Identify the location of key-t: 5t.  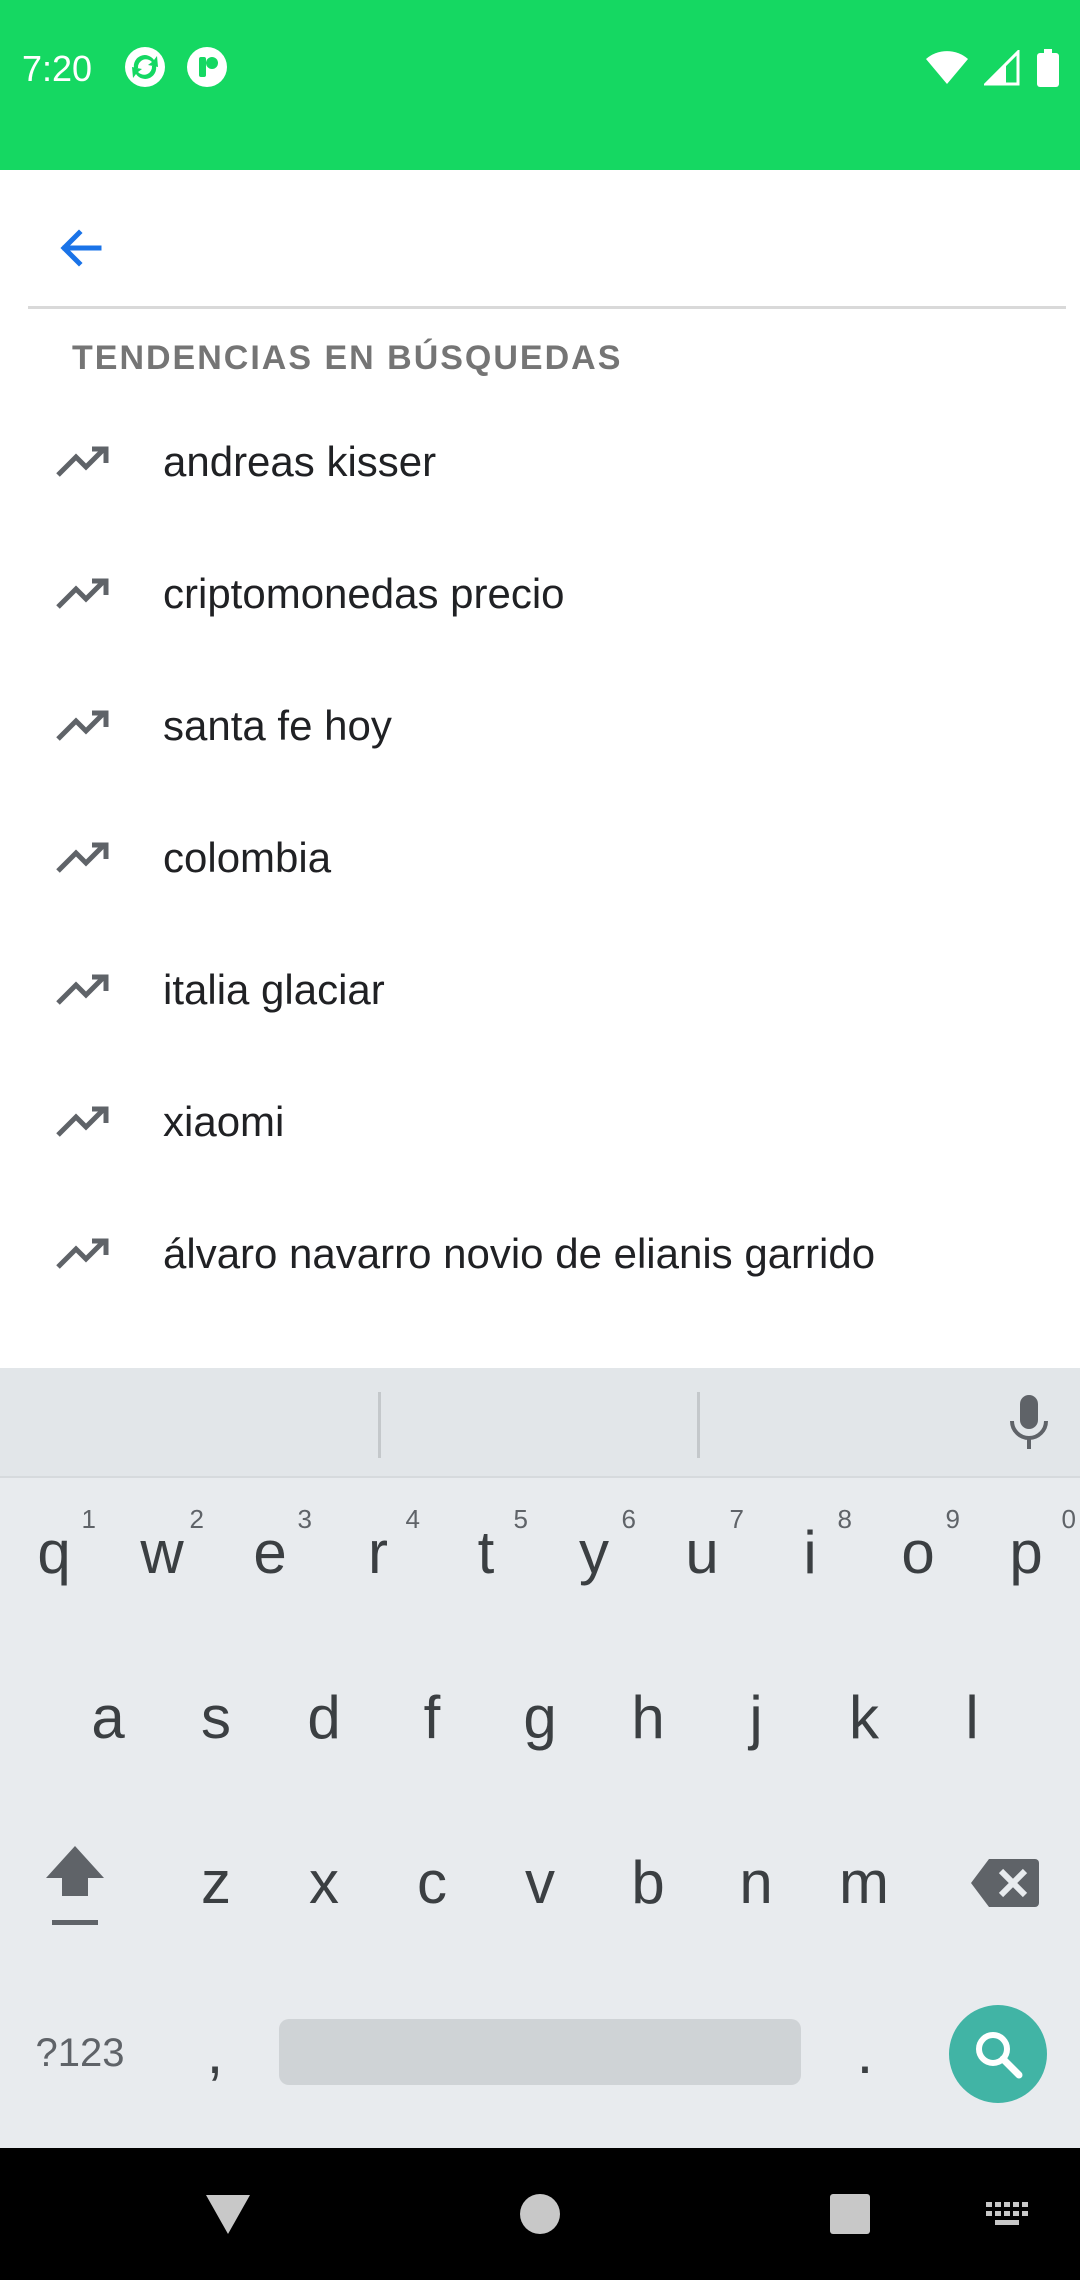
(486, 1553).